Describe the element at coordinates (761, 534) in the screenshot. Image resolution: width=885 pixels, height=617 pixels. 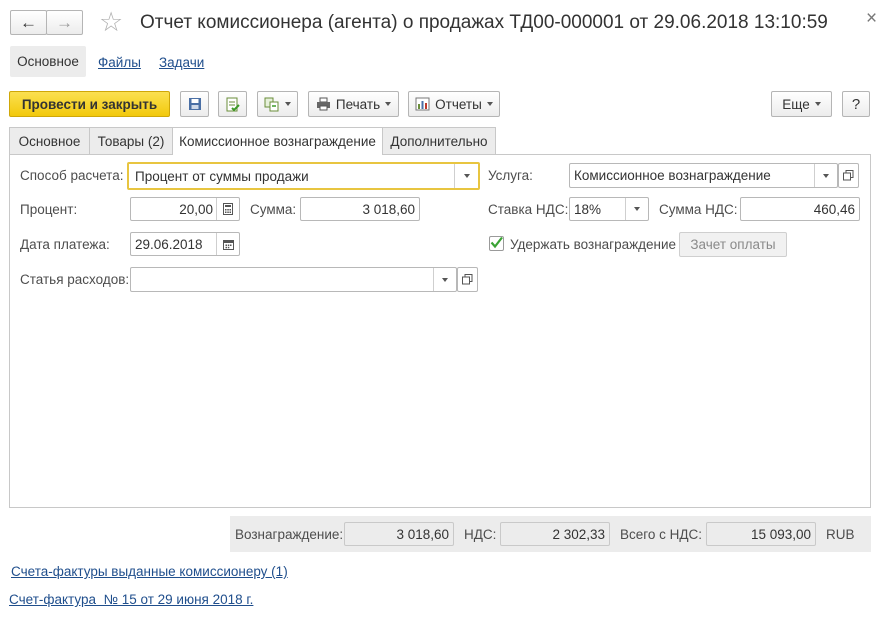
I see `grand-total-value: 15 093,00` at that location.